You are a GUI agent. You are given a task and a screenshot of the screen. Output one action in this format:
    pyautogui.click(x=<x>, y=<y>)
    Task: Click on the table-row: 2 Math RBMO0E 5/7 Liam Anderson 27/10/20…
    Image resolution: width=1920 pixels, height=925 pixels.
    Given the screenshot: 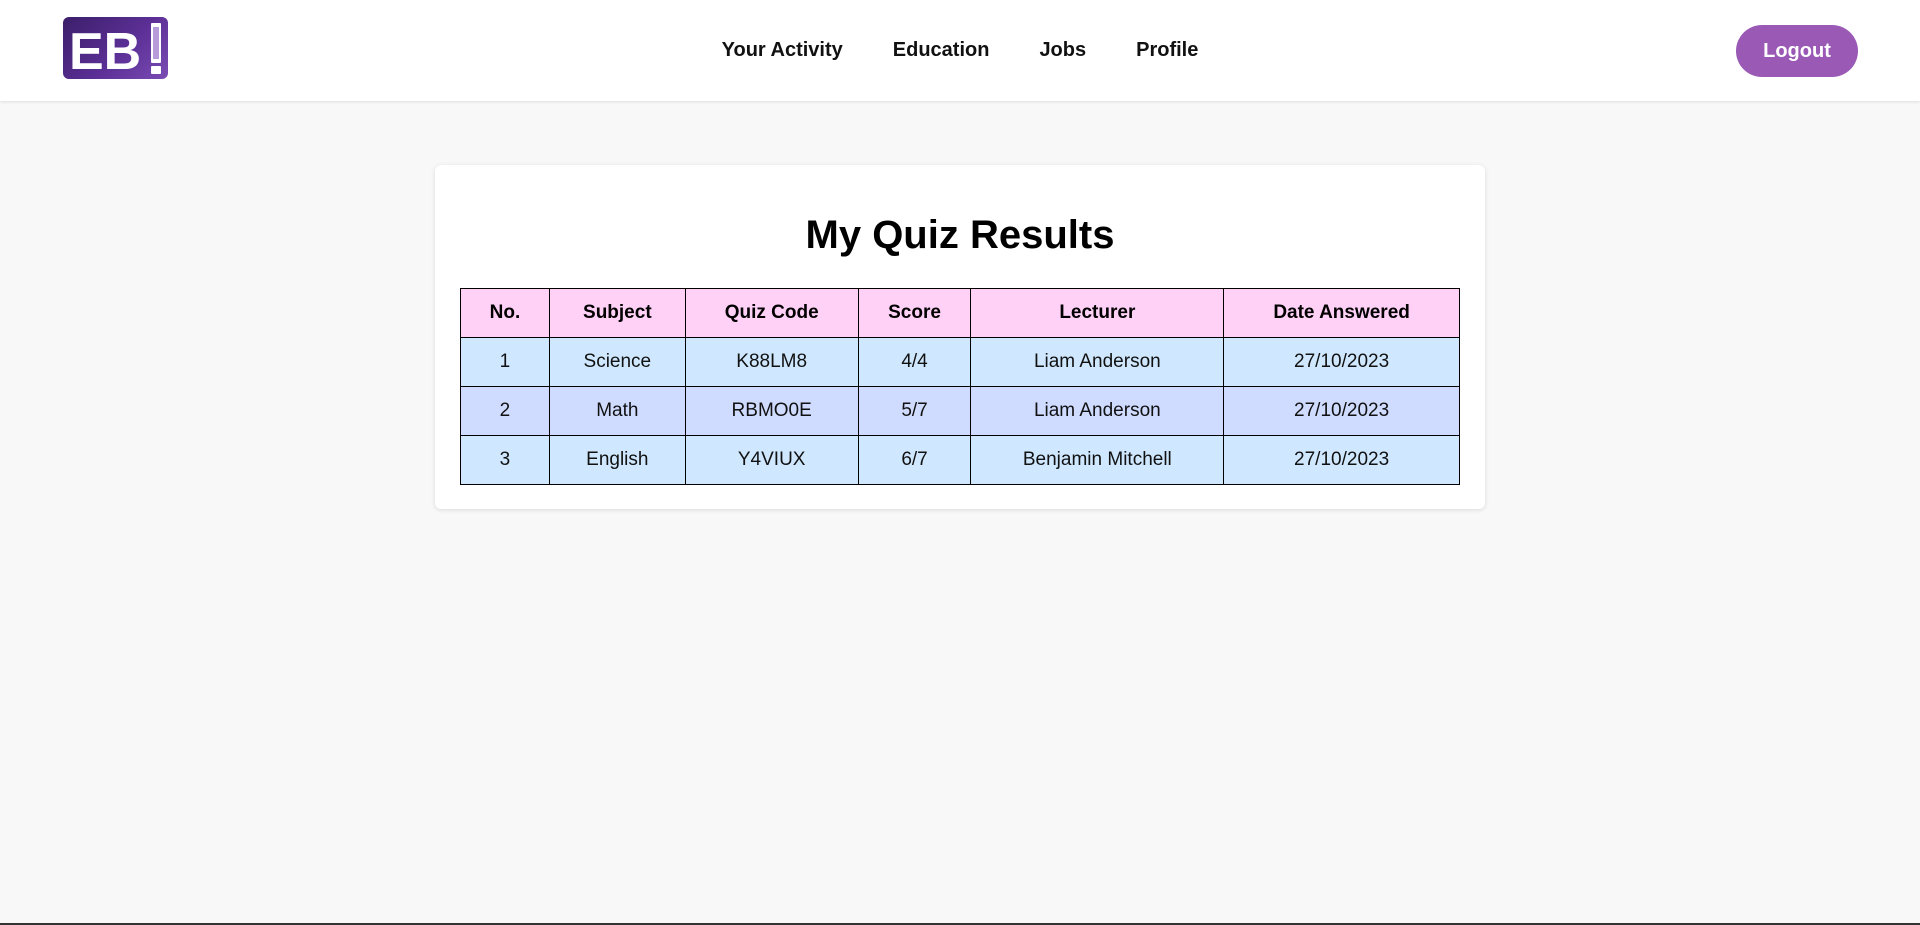 What is the action you would take?
    pyautogui.click(x=960, y=411)
    